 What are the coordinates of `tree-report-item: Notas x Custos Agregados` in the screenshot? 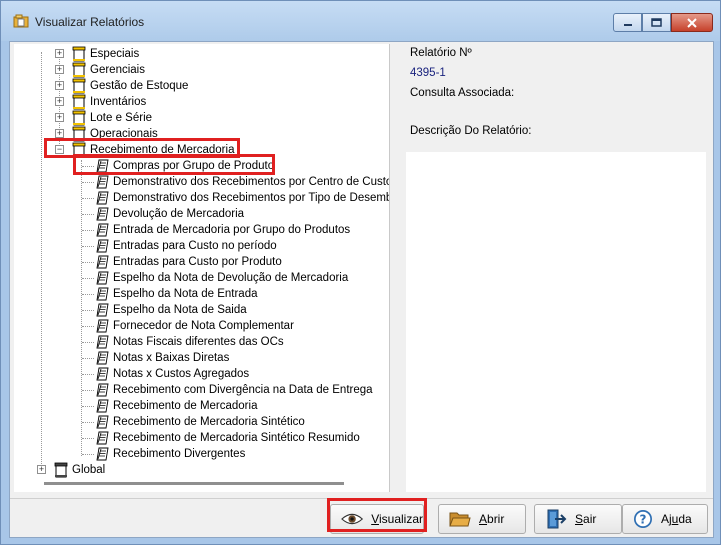 It's located at (201, 374).